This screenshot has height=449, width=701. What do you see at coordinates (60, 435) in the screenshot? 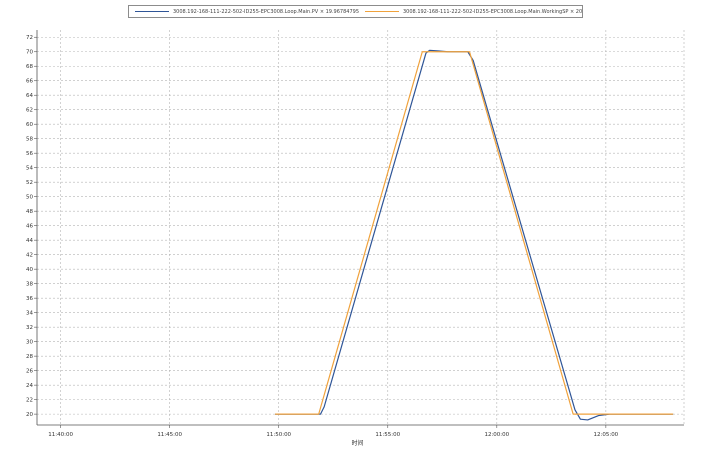
I see `x-tick-label: 11:40:00` at bounding box center [60, 435].